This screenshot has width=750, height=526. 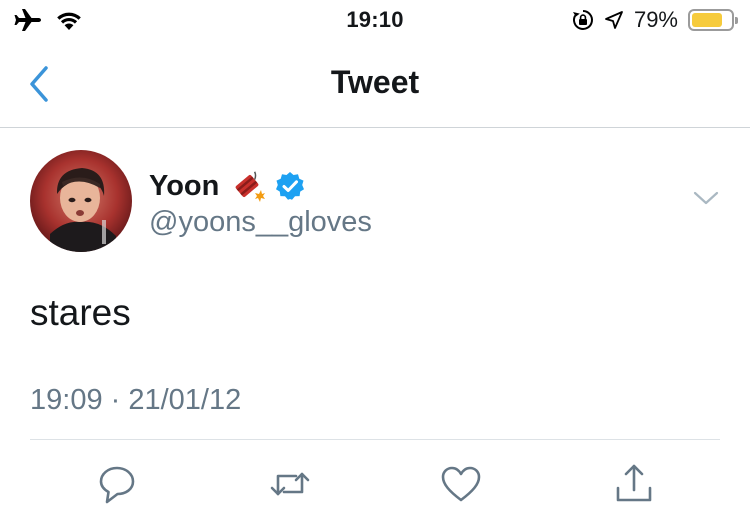 I want to click on orientation-lock-icon, so click(x=582, y=20).